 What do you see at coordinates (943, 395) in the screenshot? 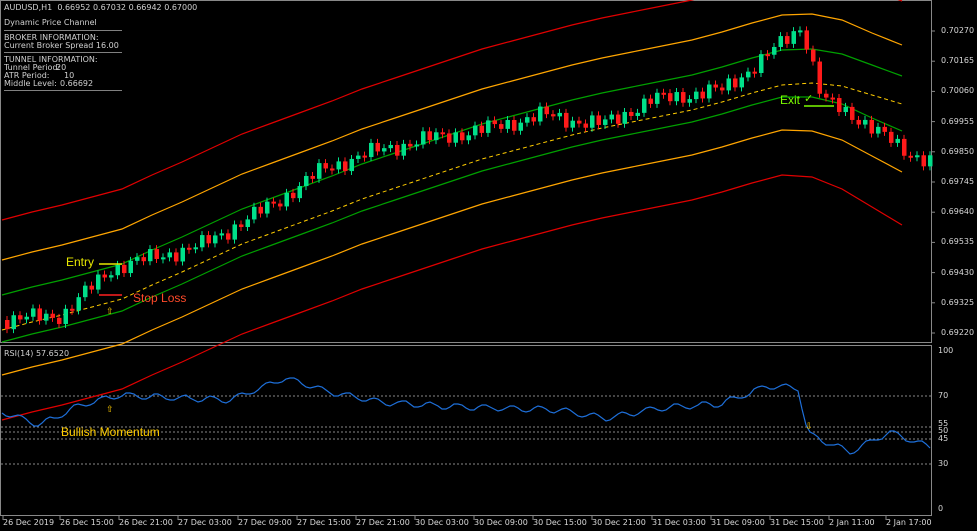
I see `rsi-axis-label: 70` at bounding box center [943, 395].